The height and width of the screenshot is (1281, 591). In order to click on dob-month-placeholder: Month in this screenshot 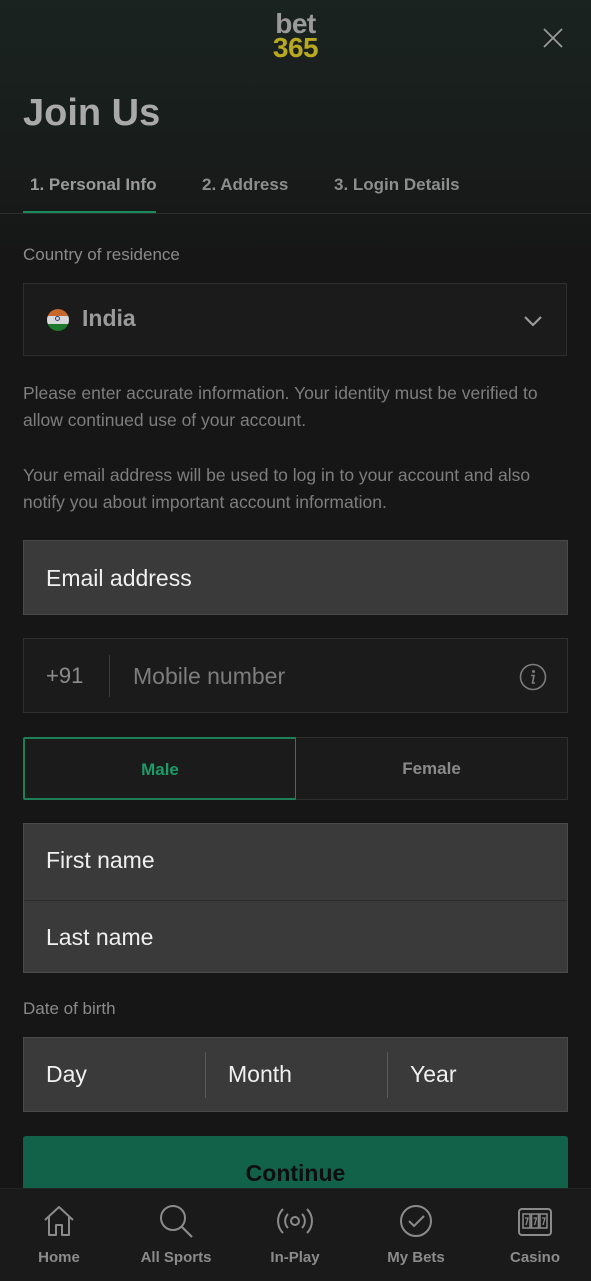, I will do `click(260, 1074)`.